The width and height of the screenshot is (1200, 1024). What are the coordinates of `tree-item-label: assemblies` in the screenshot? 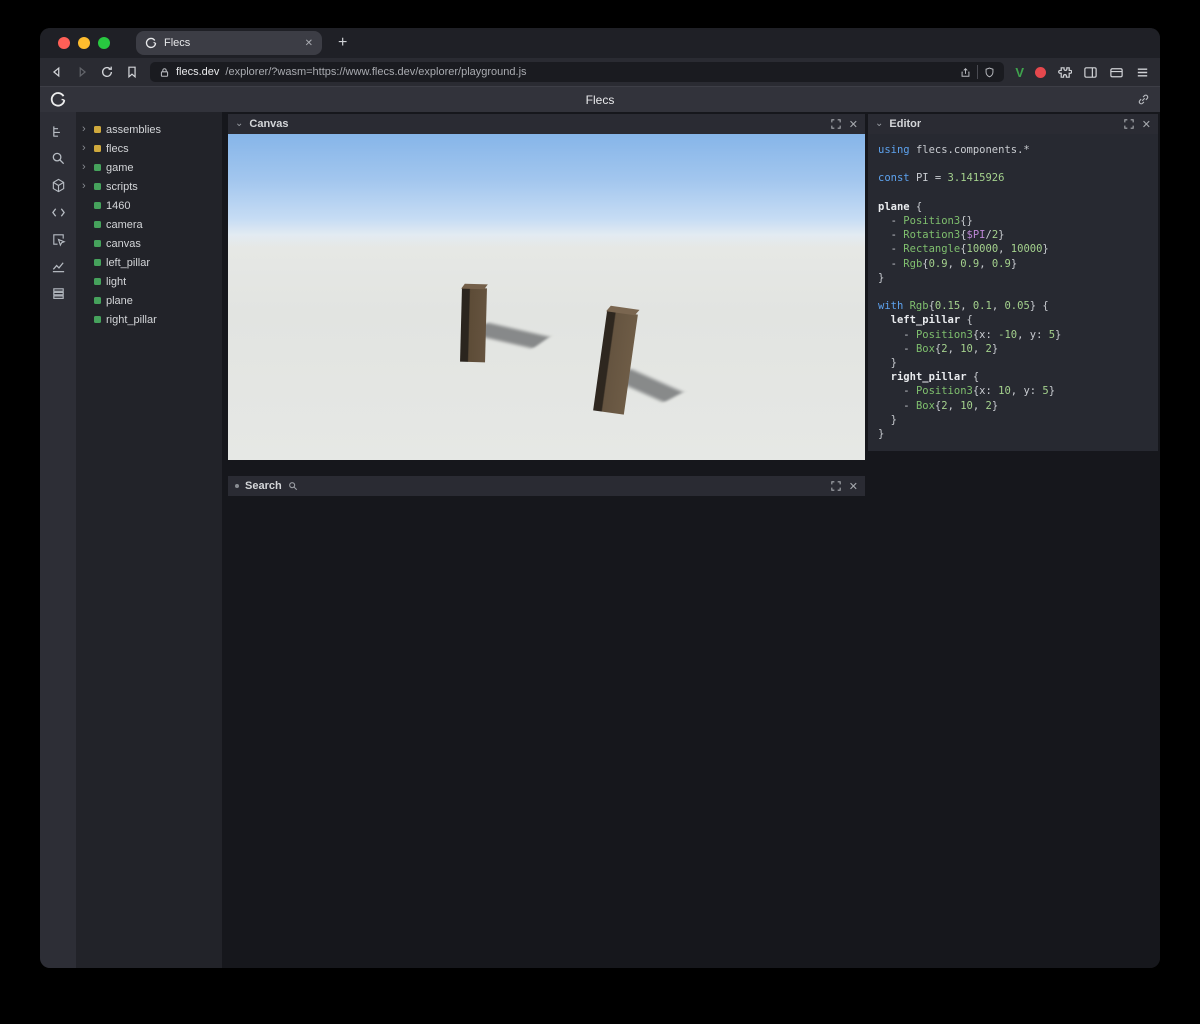 It's located at (134, 129).